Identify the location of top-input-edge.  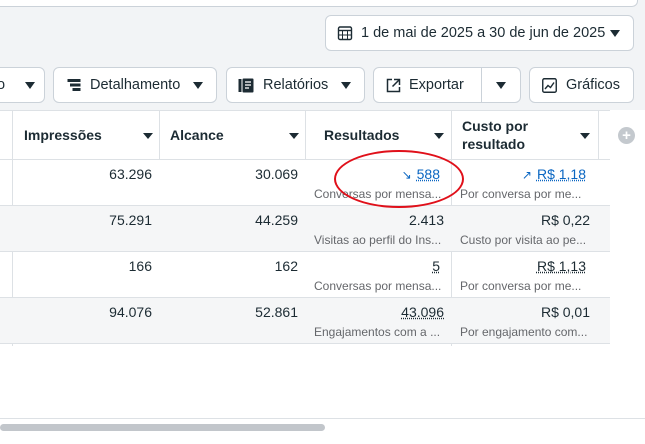
(319, 3).